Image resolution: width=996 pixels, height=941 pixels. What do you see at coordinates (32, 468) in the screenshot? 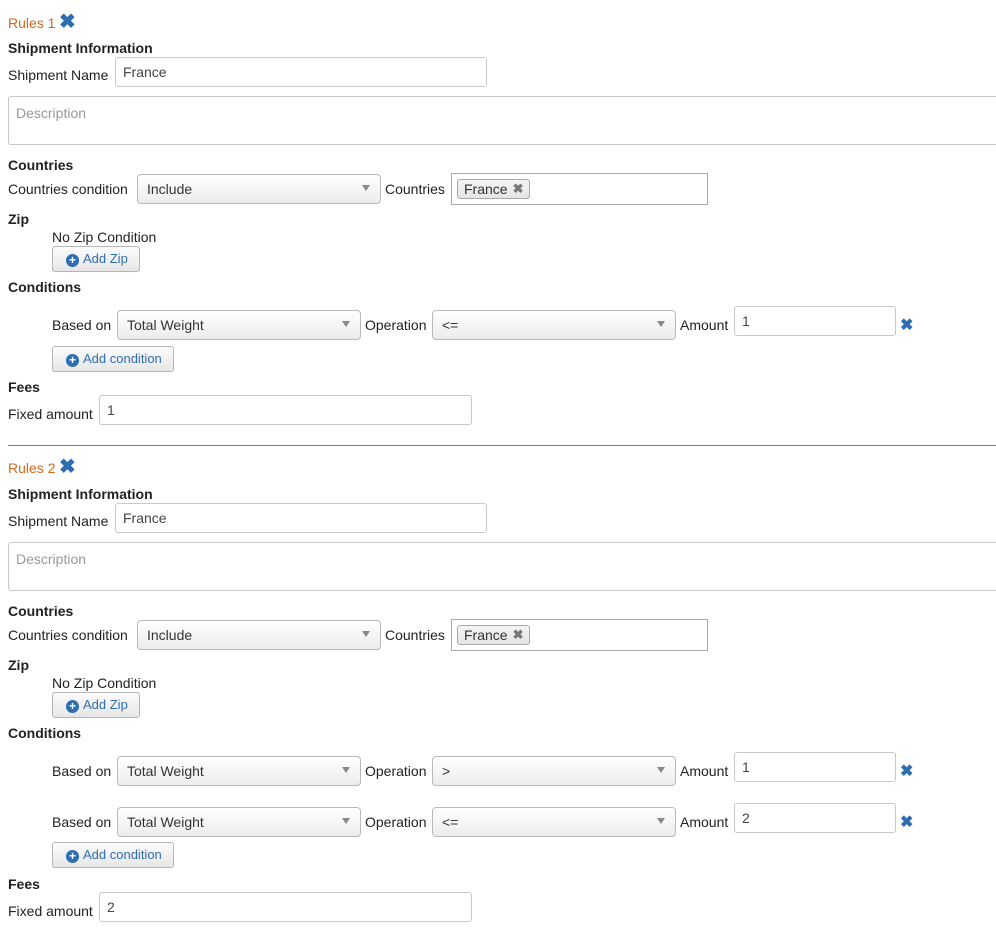
I see `rule-title: Rules 2` at bounding box center [32, 468].